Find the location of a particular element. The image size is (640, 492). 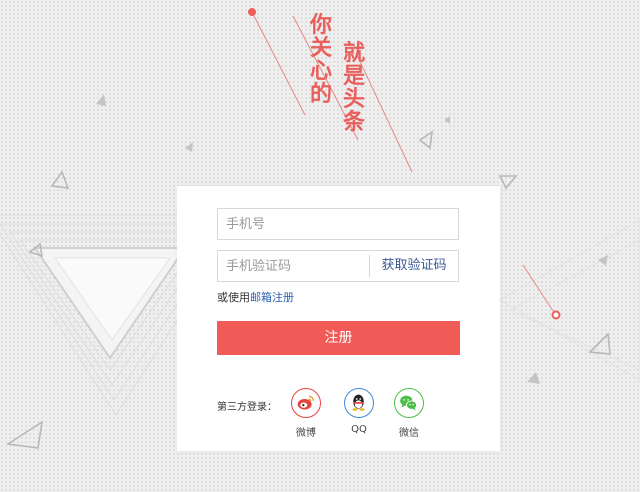

slogan-right: 就是头条 is located at coordinates (353, 88).